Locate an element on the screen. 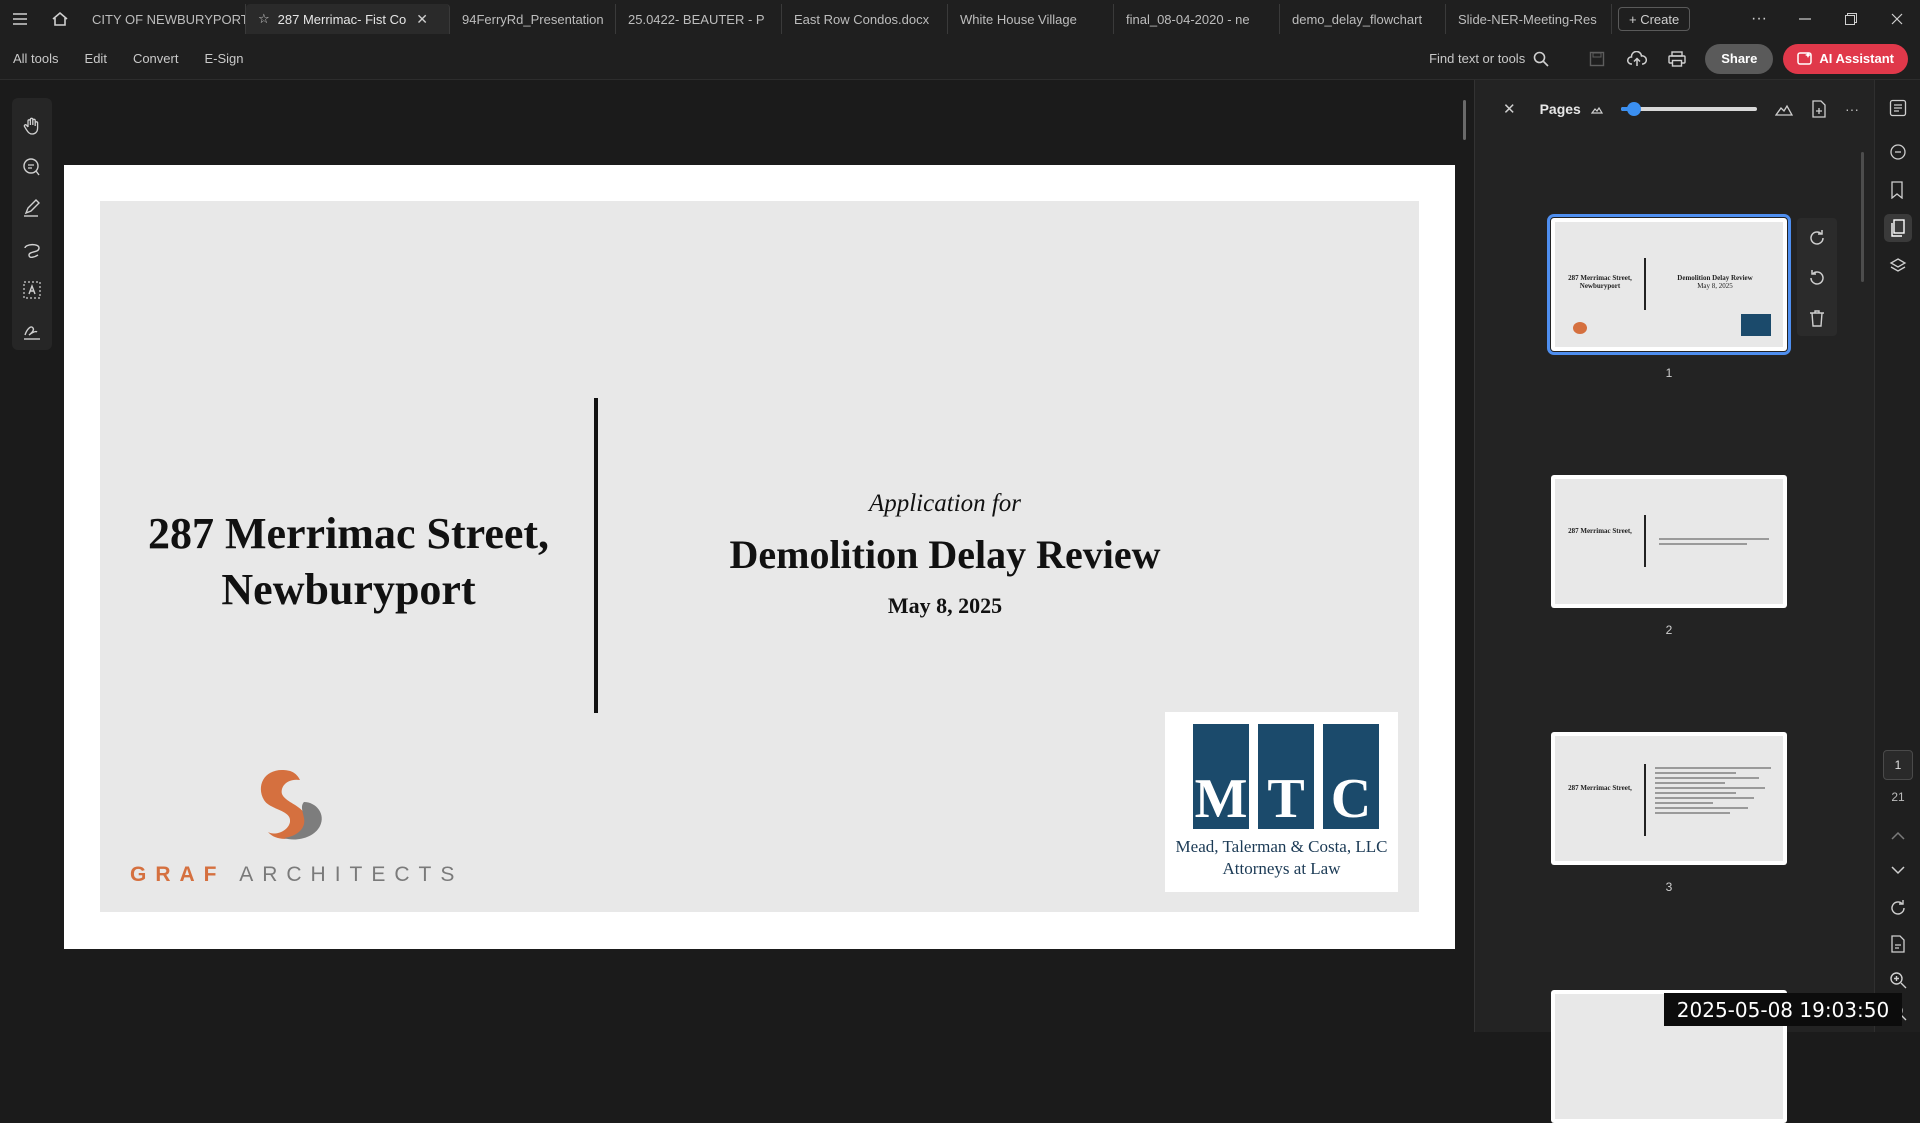  star-icon: ☆ is located at coordinates (264, 19).